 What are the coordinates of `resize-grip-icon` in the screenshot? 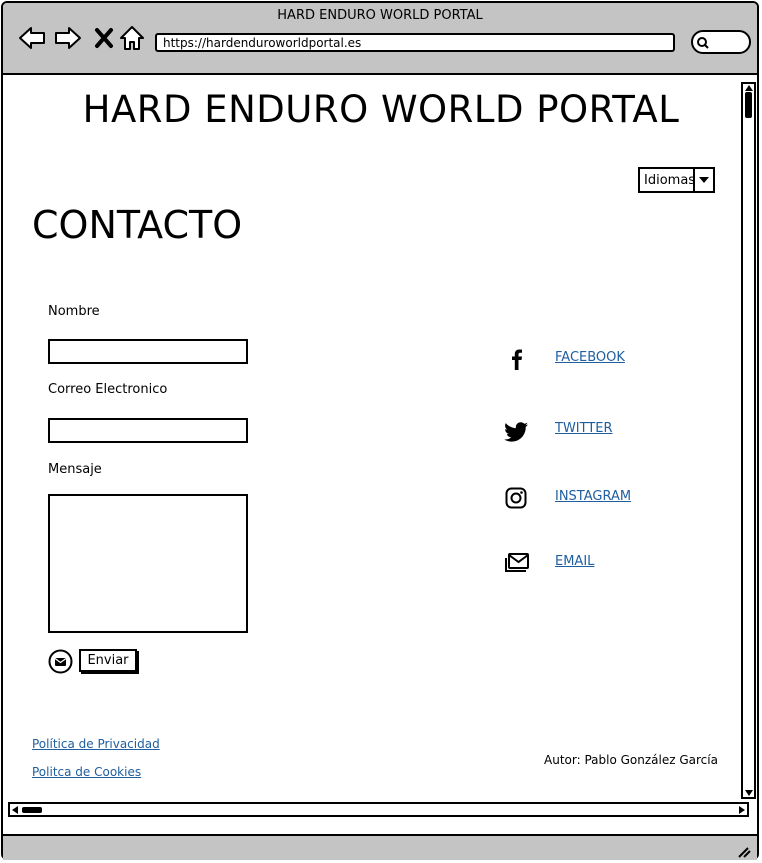 It's located at (744, 852).